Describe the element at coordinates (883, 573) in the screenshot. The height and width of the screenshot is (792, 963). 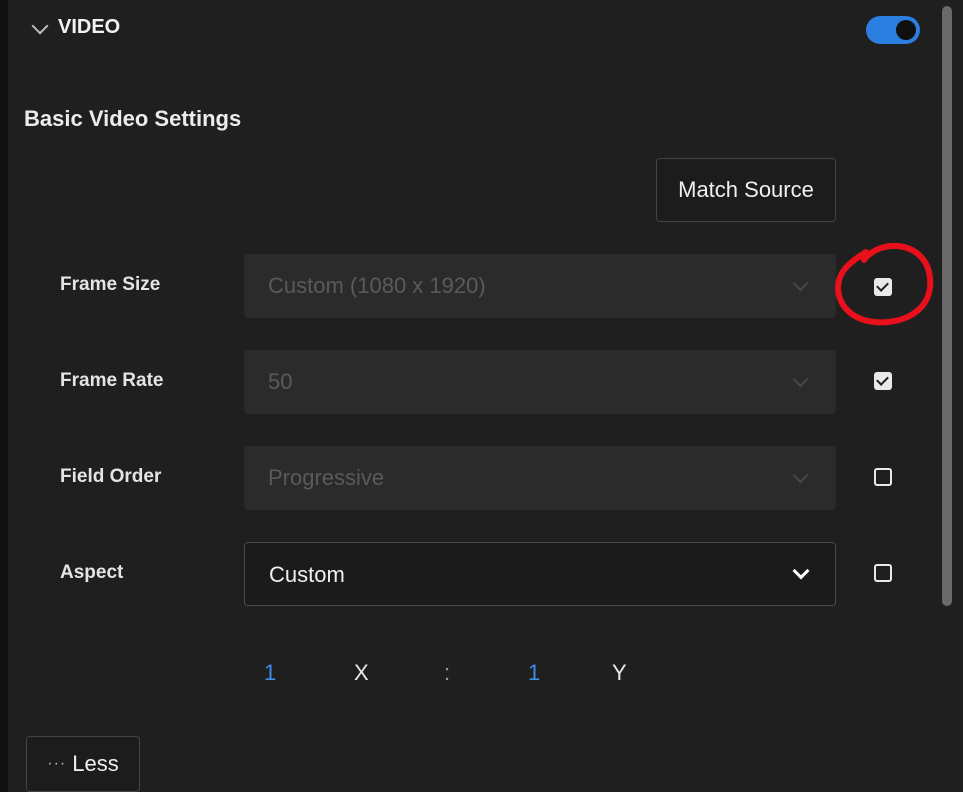
I see `aspect-checkbox` at that location.